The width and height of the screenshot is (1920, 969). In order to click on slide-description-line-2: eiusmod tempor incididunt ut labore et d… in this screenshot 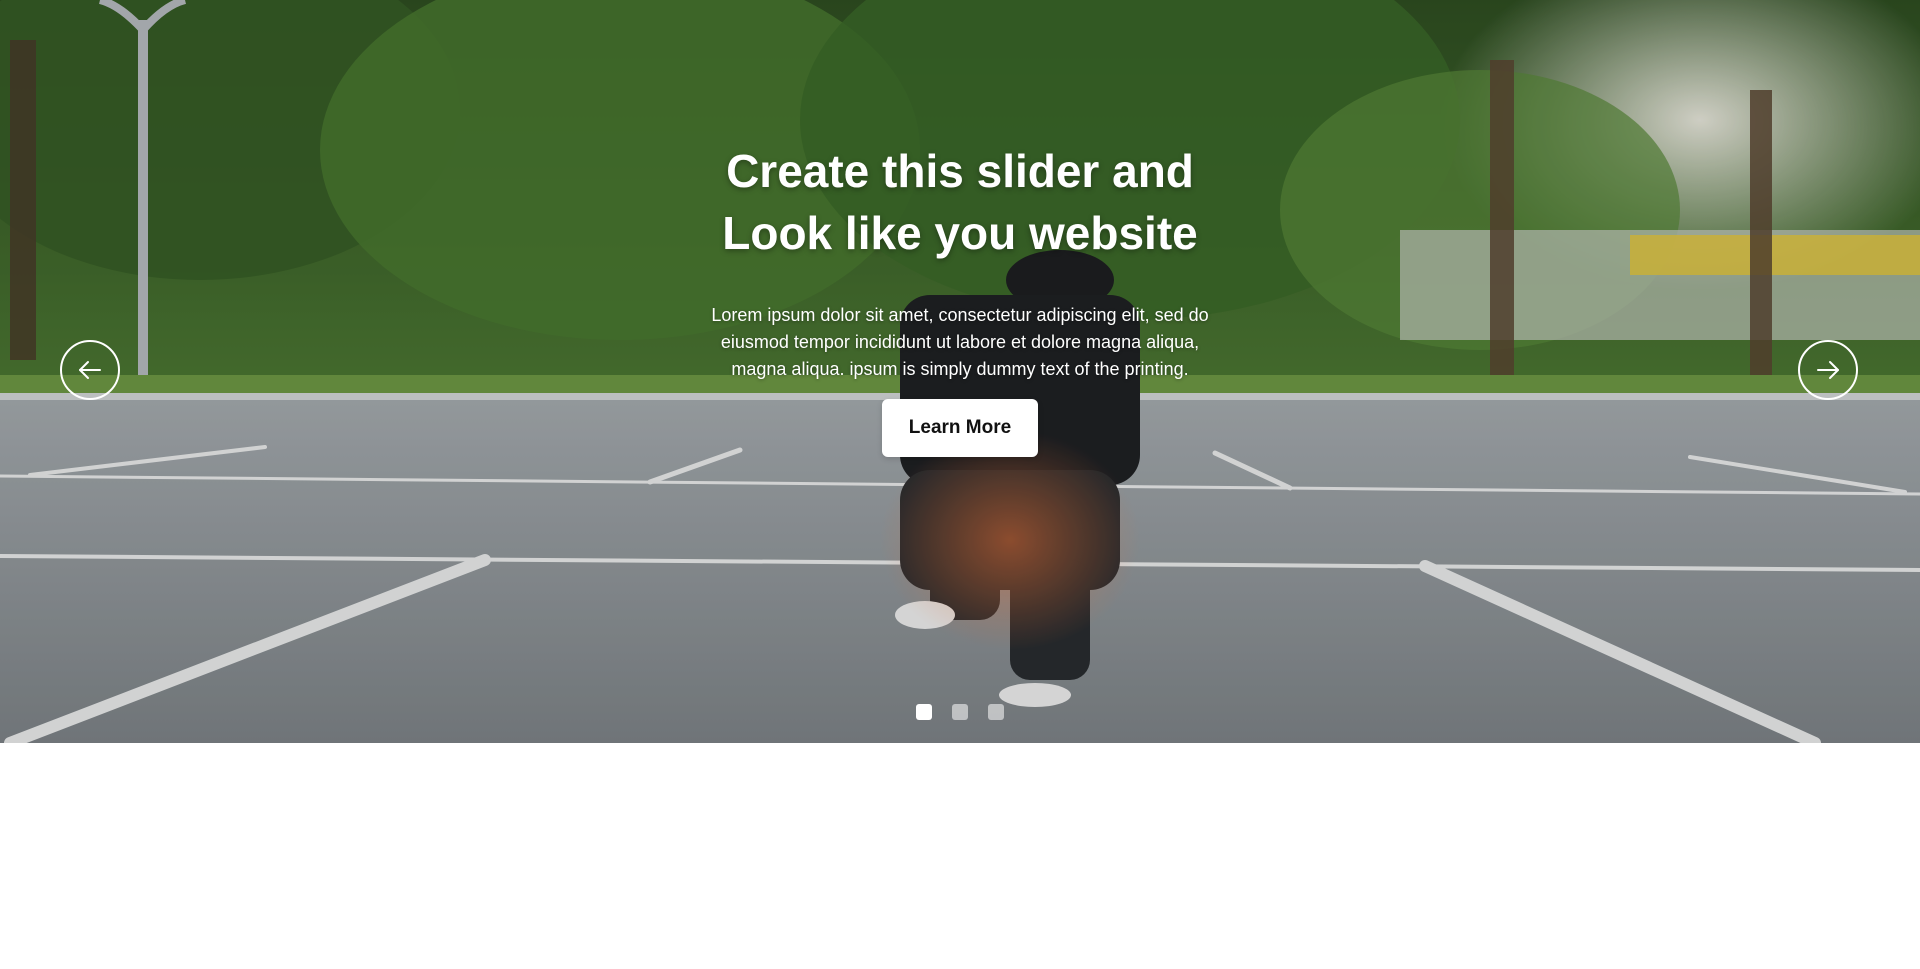, I will do `click(960, 342)`.